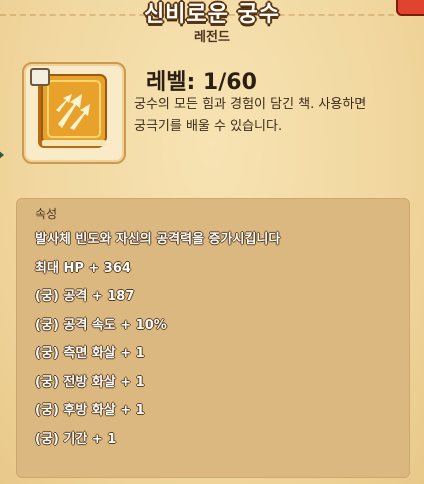 This screenshot has width=424, height=484. Describe the element at coordinates (90, 410) in the screenshot. I see `attribute-item: (궁) 후방 화살 + 1` at that location.